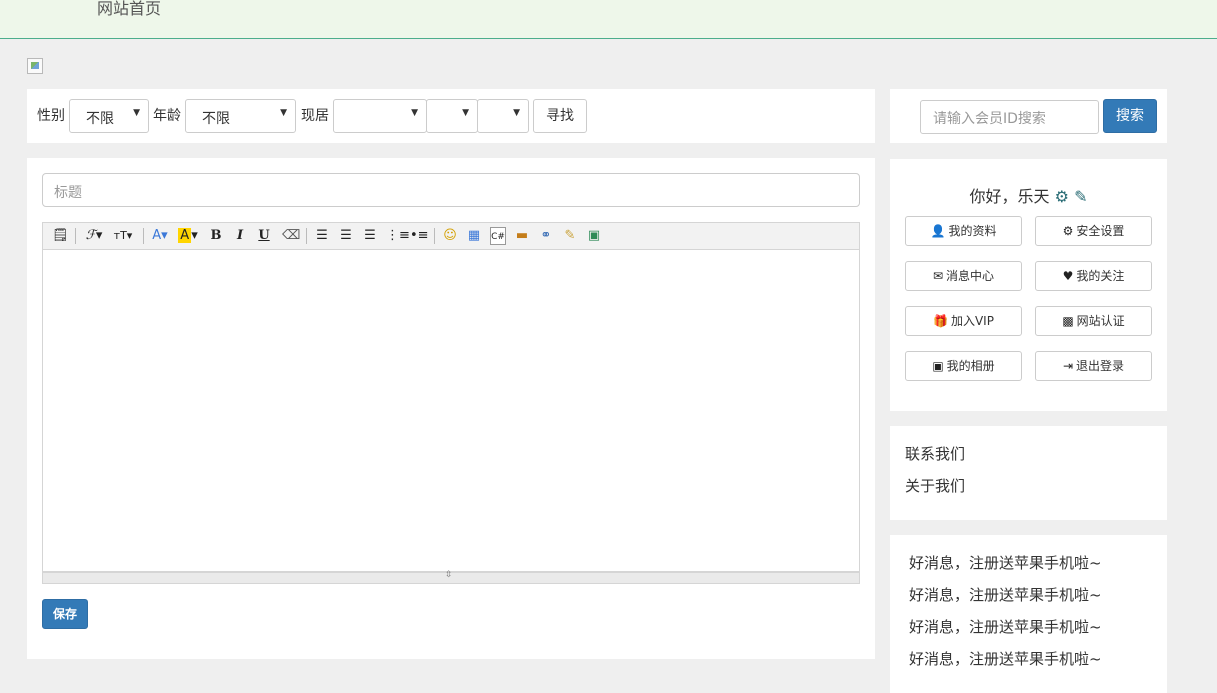 The image size is (1217, 693). What do you see at coordinates (560, 116) in the screenshot?
I see `find-button: 寻找` at bounding box center [560, 116].